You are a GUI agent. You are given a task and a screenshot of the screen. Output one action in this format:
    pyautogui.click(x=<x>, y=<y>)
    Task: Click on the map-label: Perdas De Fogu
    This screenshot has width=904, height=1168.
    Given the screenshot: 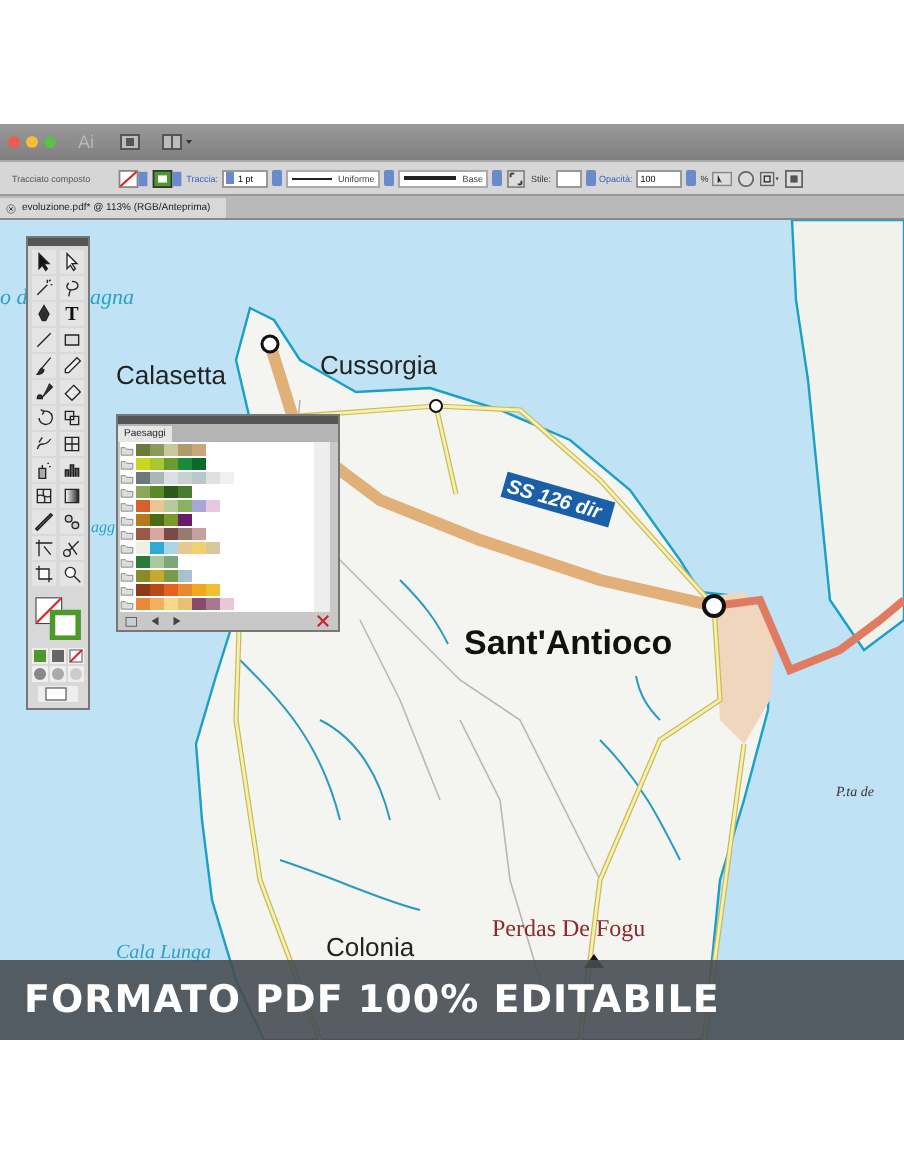 What is the action you would take?
    pyautogui.click(x=569, y=928)
    